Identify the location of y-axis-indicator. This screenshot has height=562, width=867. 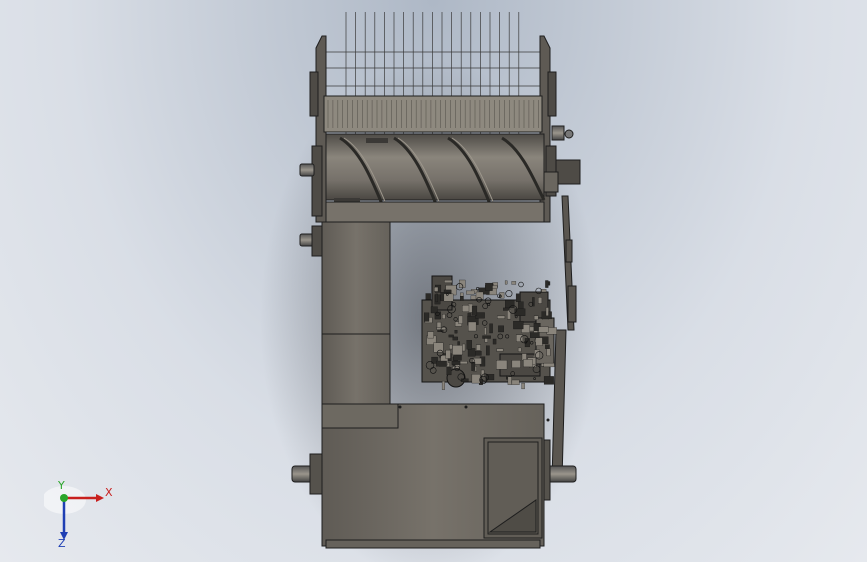
(64, 498).